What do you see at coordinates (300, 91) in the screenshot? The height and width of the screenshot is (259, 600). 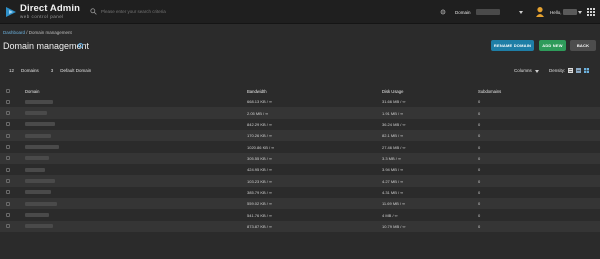 I see `table-header: Domain Bandwidth Disk Usage Subdomains` at bounding box center [300, 91].